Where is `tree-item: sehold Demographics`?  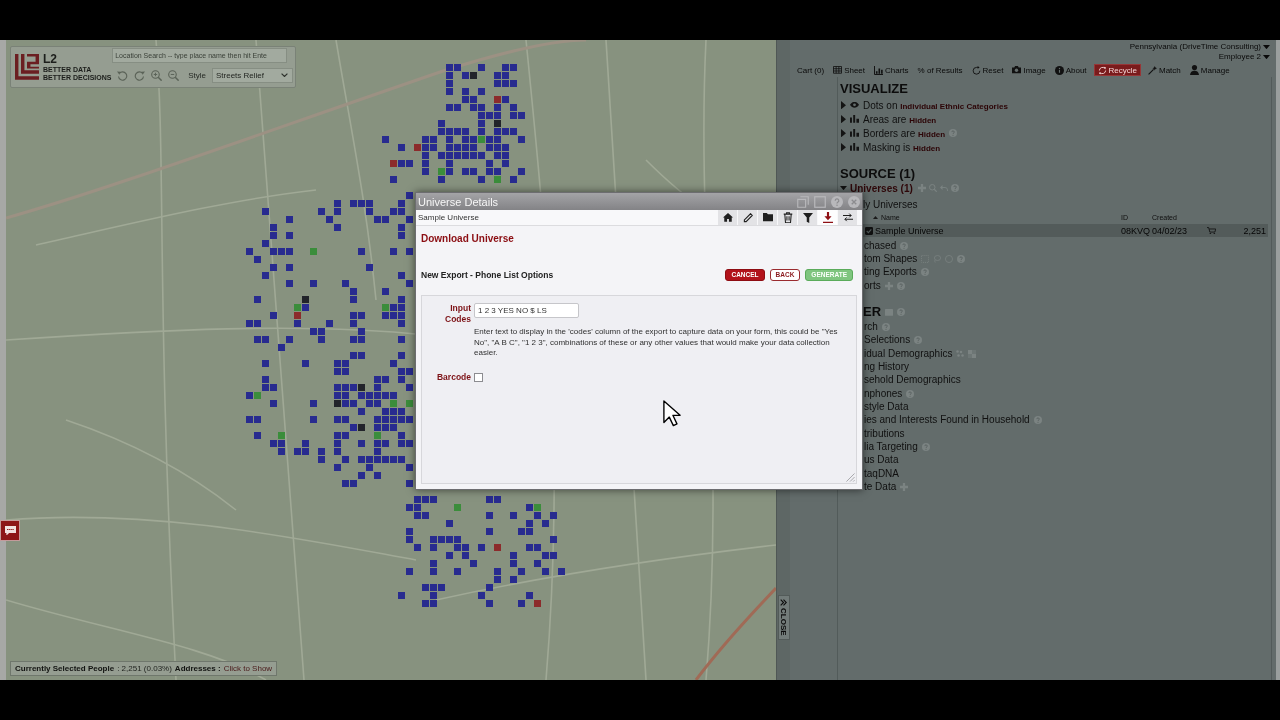 tree-item: sehold Demographics is located at coordinates (912, 380).